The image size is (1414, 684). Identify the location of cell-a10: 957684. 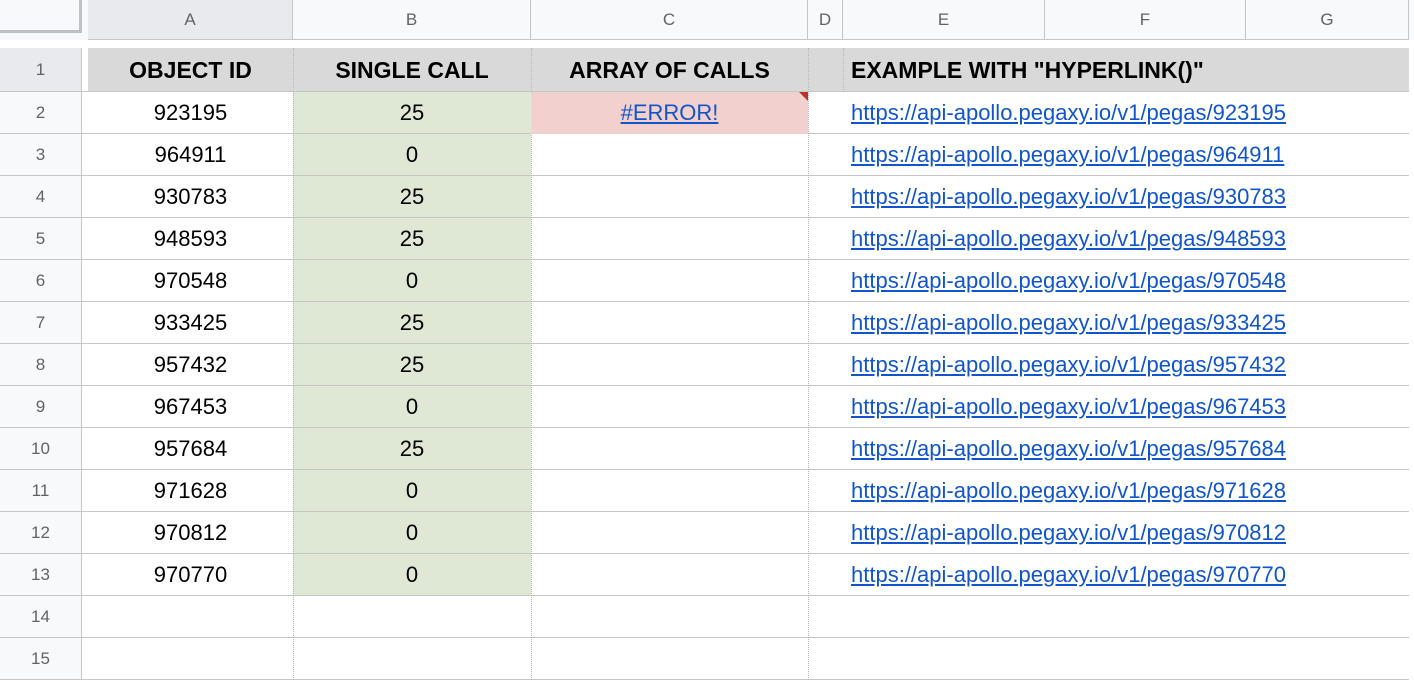
(190, 449).